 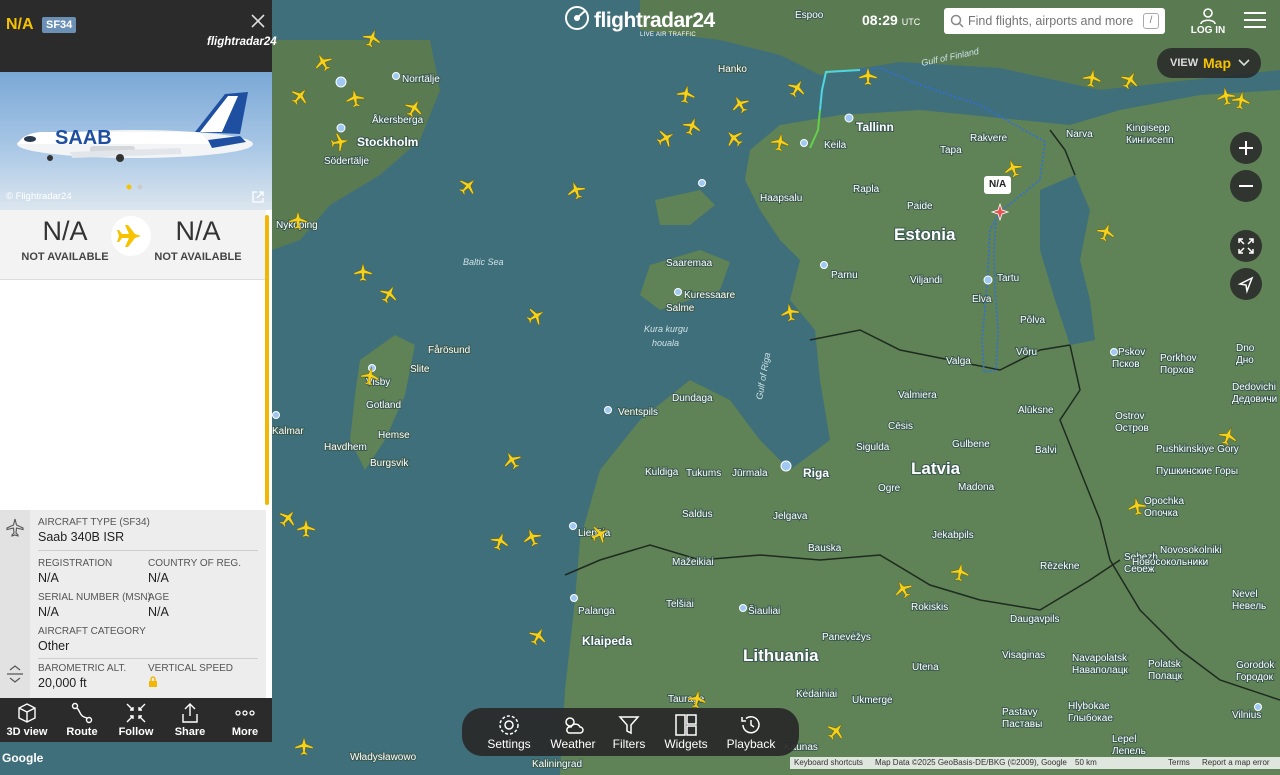 What do you see at coordinates (873, 447) in the screenshot?
I see `city-label: Sigulda` at bounding box center [873, 447].